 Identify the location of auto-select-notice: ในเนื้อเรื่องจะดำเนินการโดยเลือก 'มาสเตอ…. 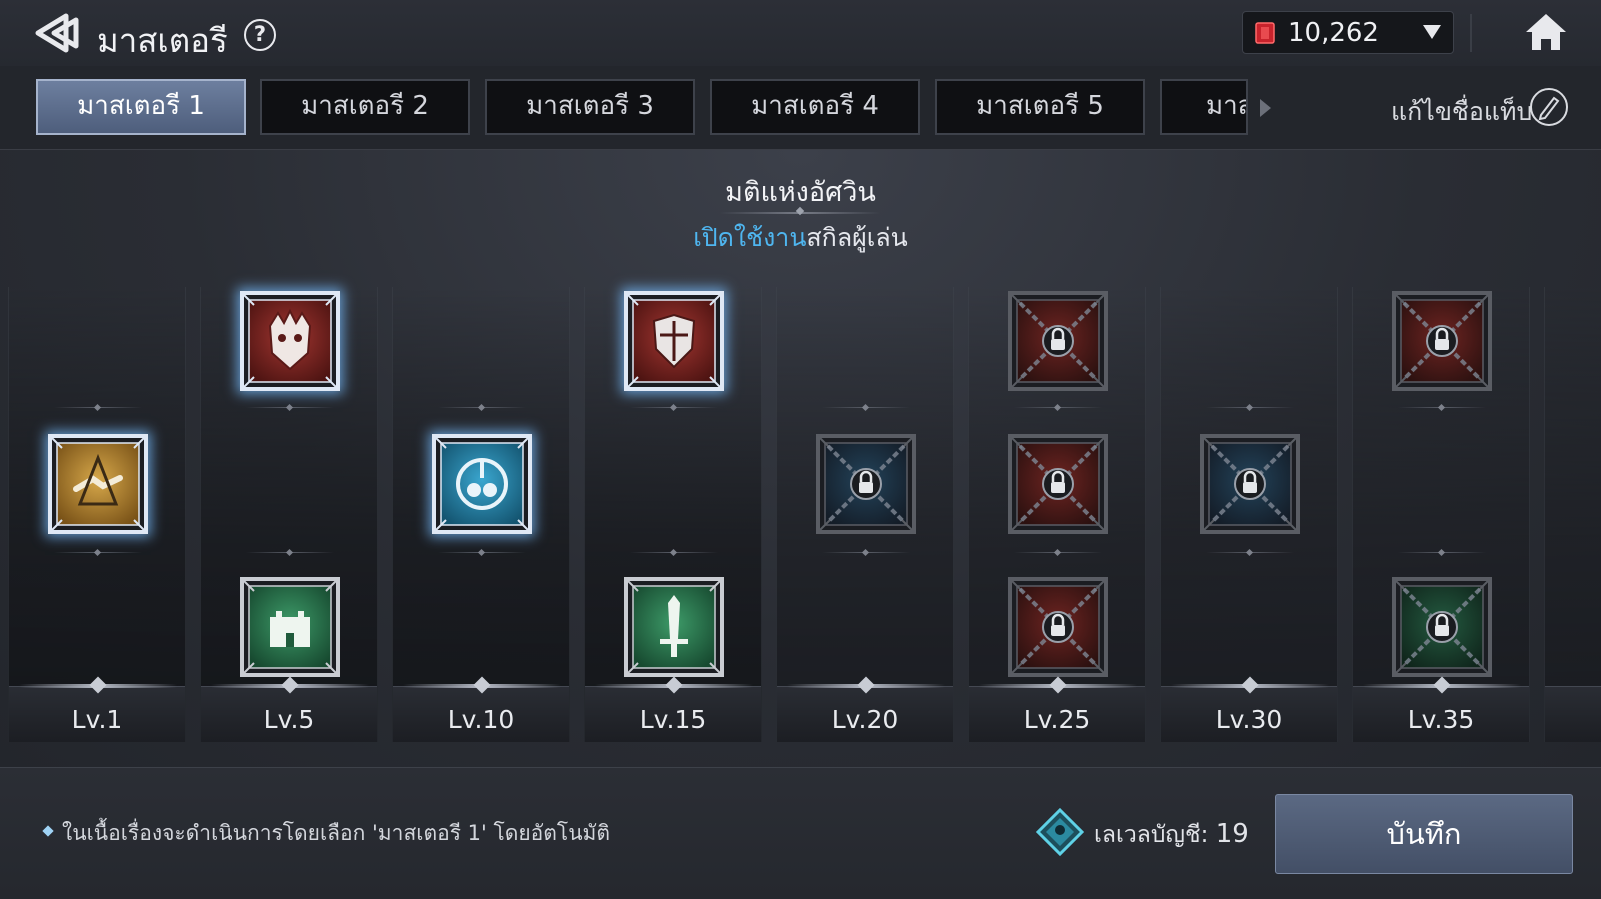
(336, 833).